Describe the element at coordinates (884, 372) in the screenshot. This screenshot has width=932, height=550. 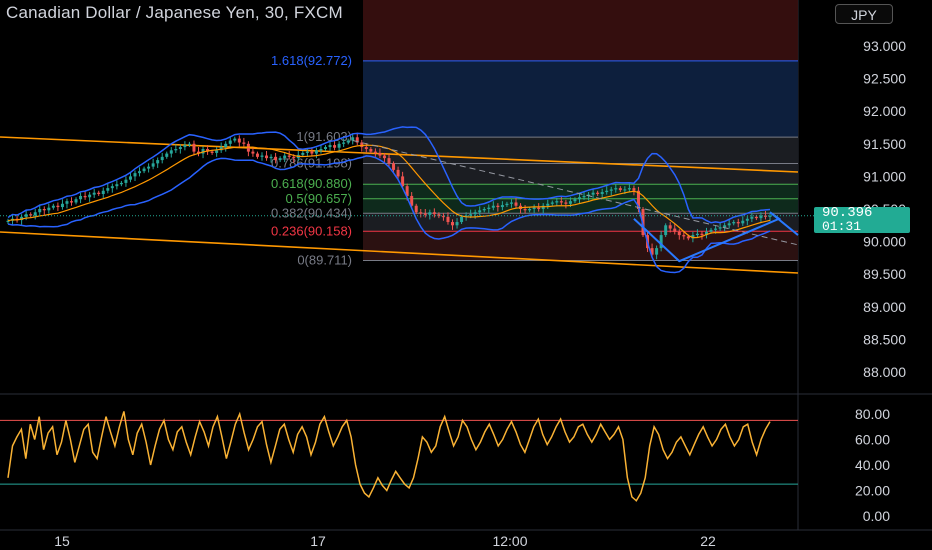
I see `price-tick-label: 88.000` at that location.